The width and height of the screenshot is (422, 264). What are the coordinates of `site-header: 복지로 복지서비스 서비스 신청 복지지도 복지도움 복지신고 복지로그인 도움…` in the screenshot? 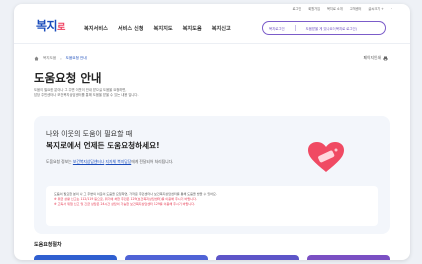 It's located at (212, 29).